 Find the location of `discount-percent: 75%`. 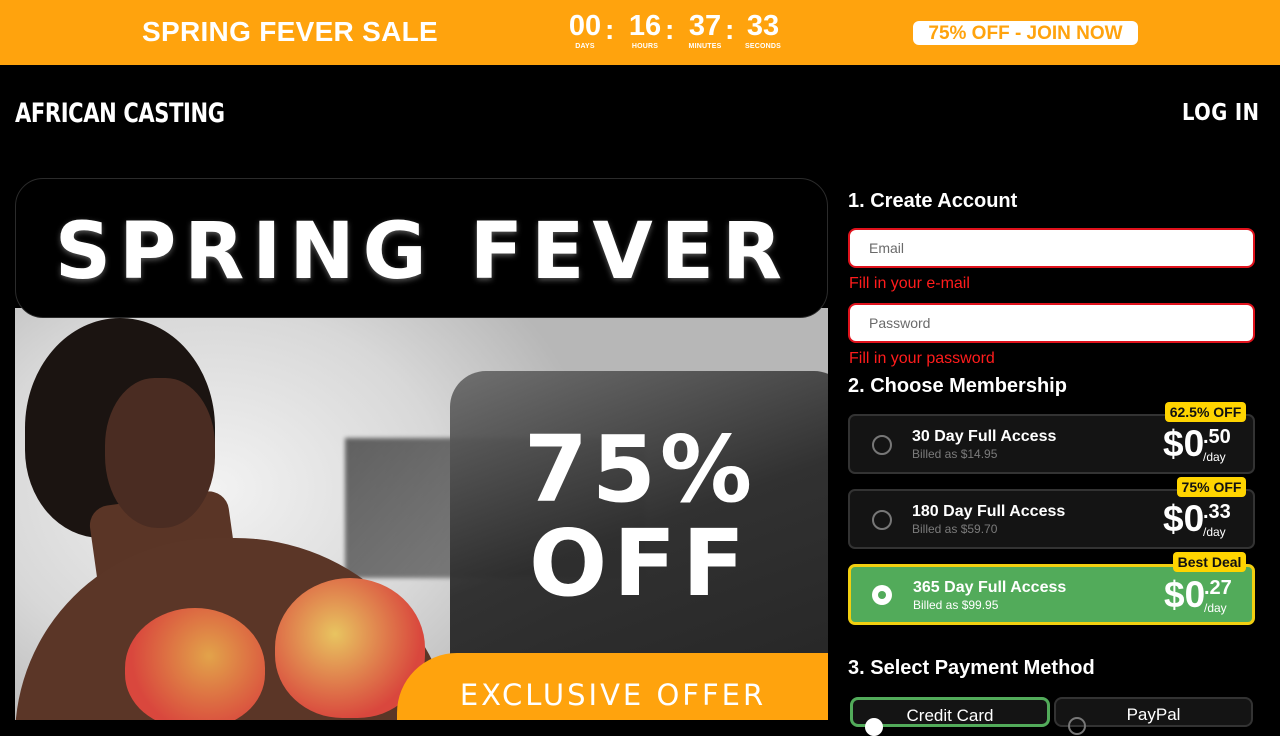

discount-percent: 75% is located at coordinates (640, 469).